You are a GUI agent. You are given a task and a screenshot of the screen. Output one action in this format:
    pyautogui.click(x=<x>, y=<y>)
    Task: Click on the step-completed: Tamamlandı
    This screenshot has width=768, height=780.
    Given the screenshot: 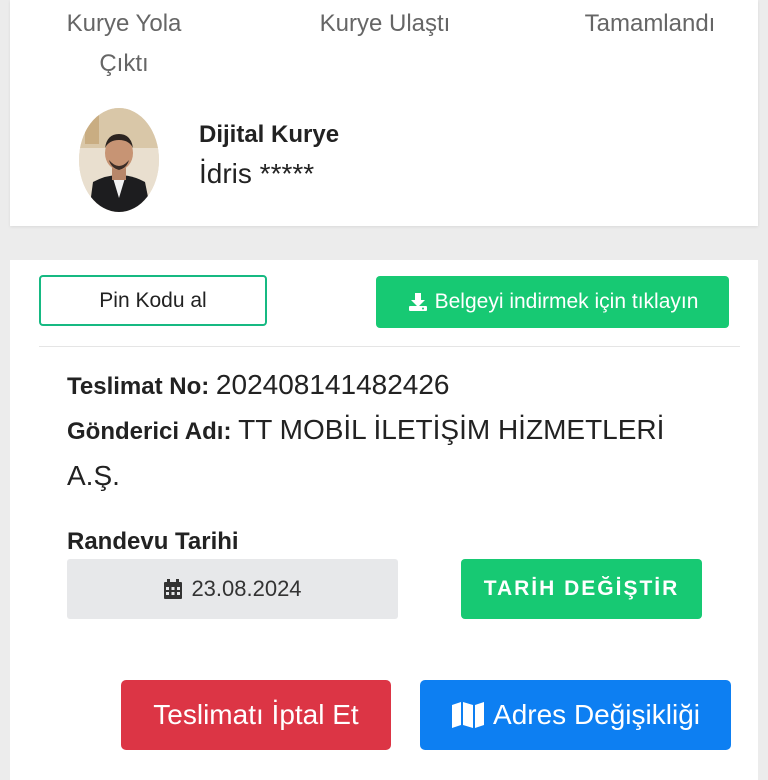 What is the action you would take?
    pyautogui.click(x=650, y=24)
    